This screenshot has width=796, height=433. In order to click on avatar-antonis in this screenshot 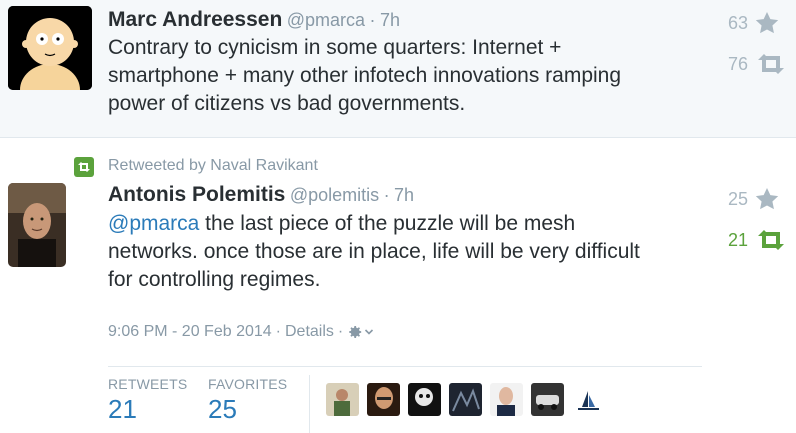, I will do `click(37, 225)`.